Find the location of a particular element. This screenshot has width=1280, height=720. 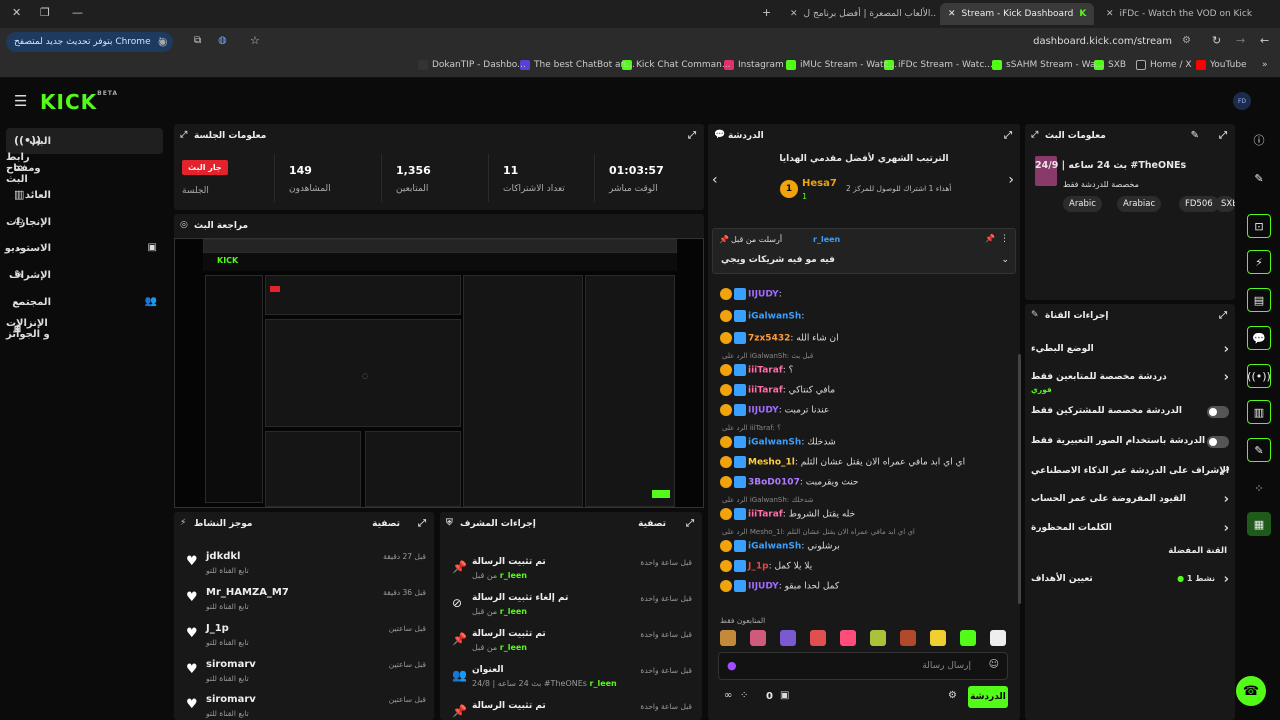

tag-arabic: Arabic is located at coordinates (1082, 204).